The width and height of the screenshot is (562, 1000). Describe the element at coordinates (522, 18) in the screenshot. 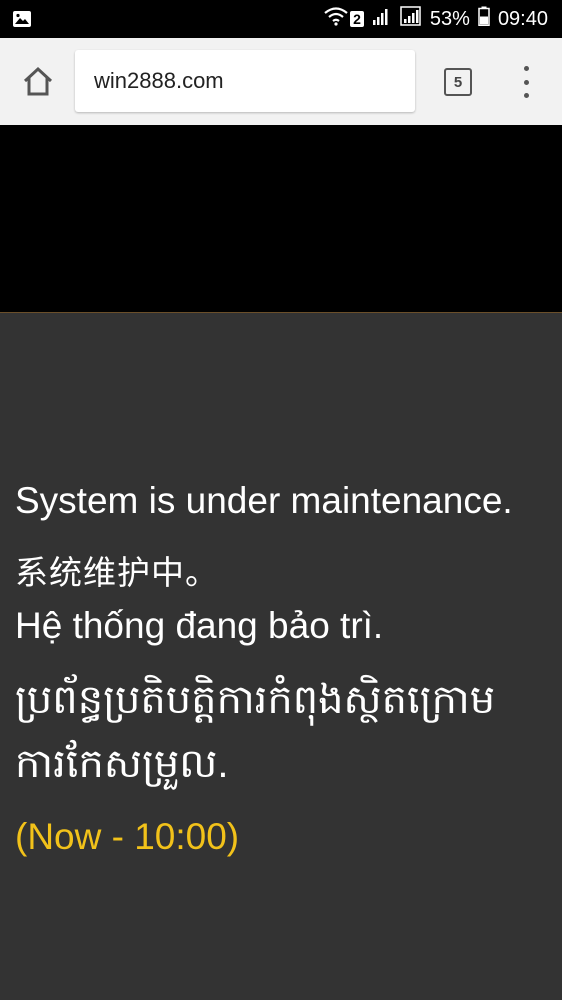

I see `clock: 09:40` at that location.